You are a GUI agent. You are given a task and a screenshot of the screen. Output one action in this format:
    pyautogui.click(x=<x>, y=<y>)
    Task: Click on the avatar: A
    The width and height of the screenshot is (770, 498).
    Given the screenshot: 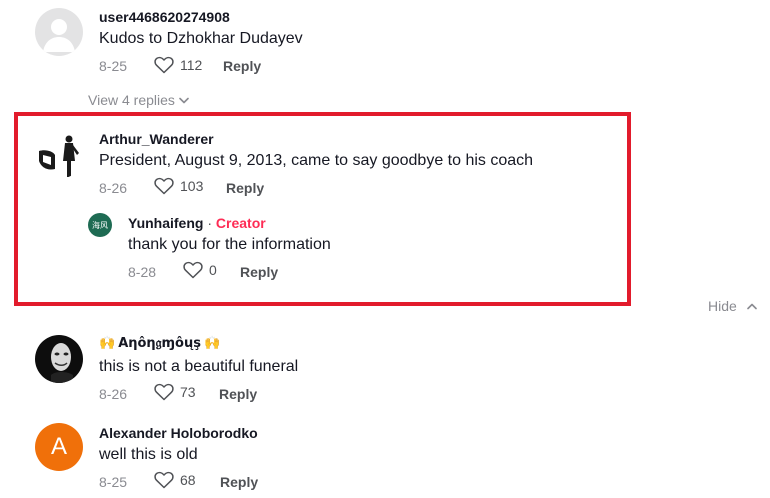 What is the action you would take?
    pyautogui.click(x=59, y=447)
    